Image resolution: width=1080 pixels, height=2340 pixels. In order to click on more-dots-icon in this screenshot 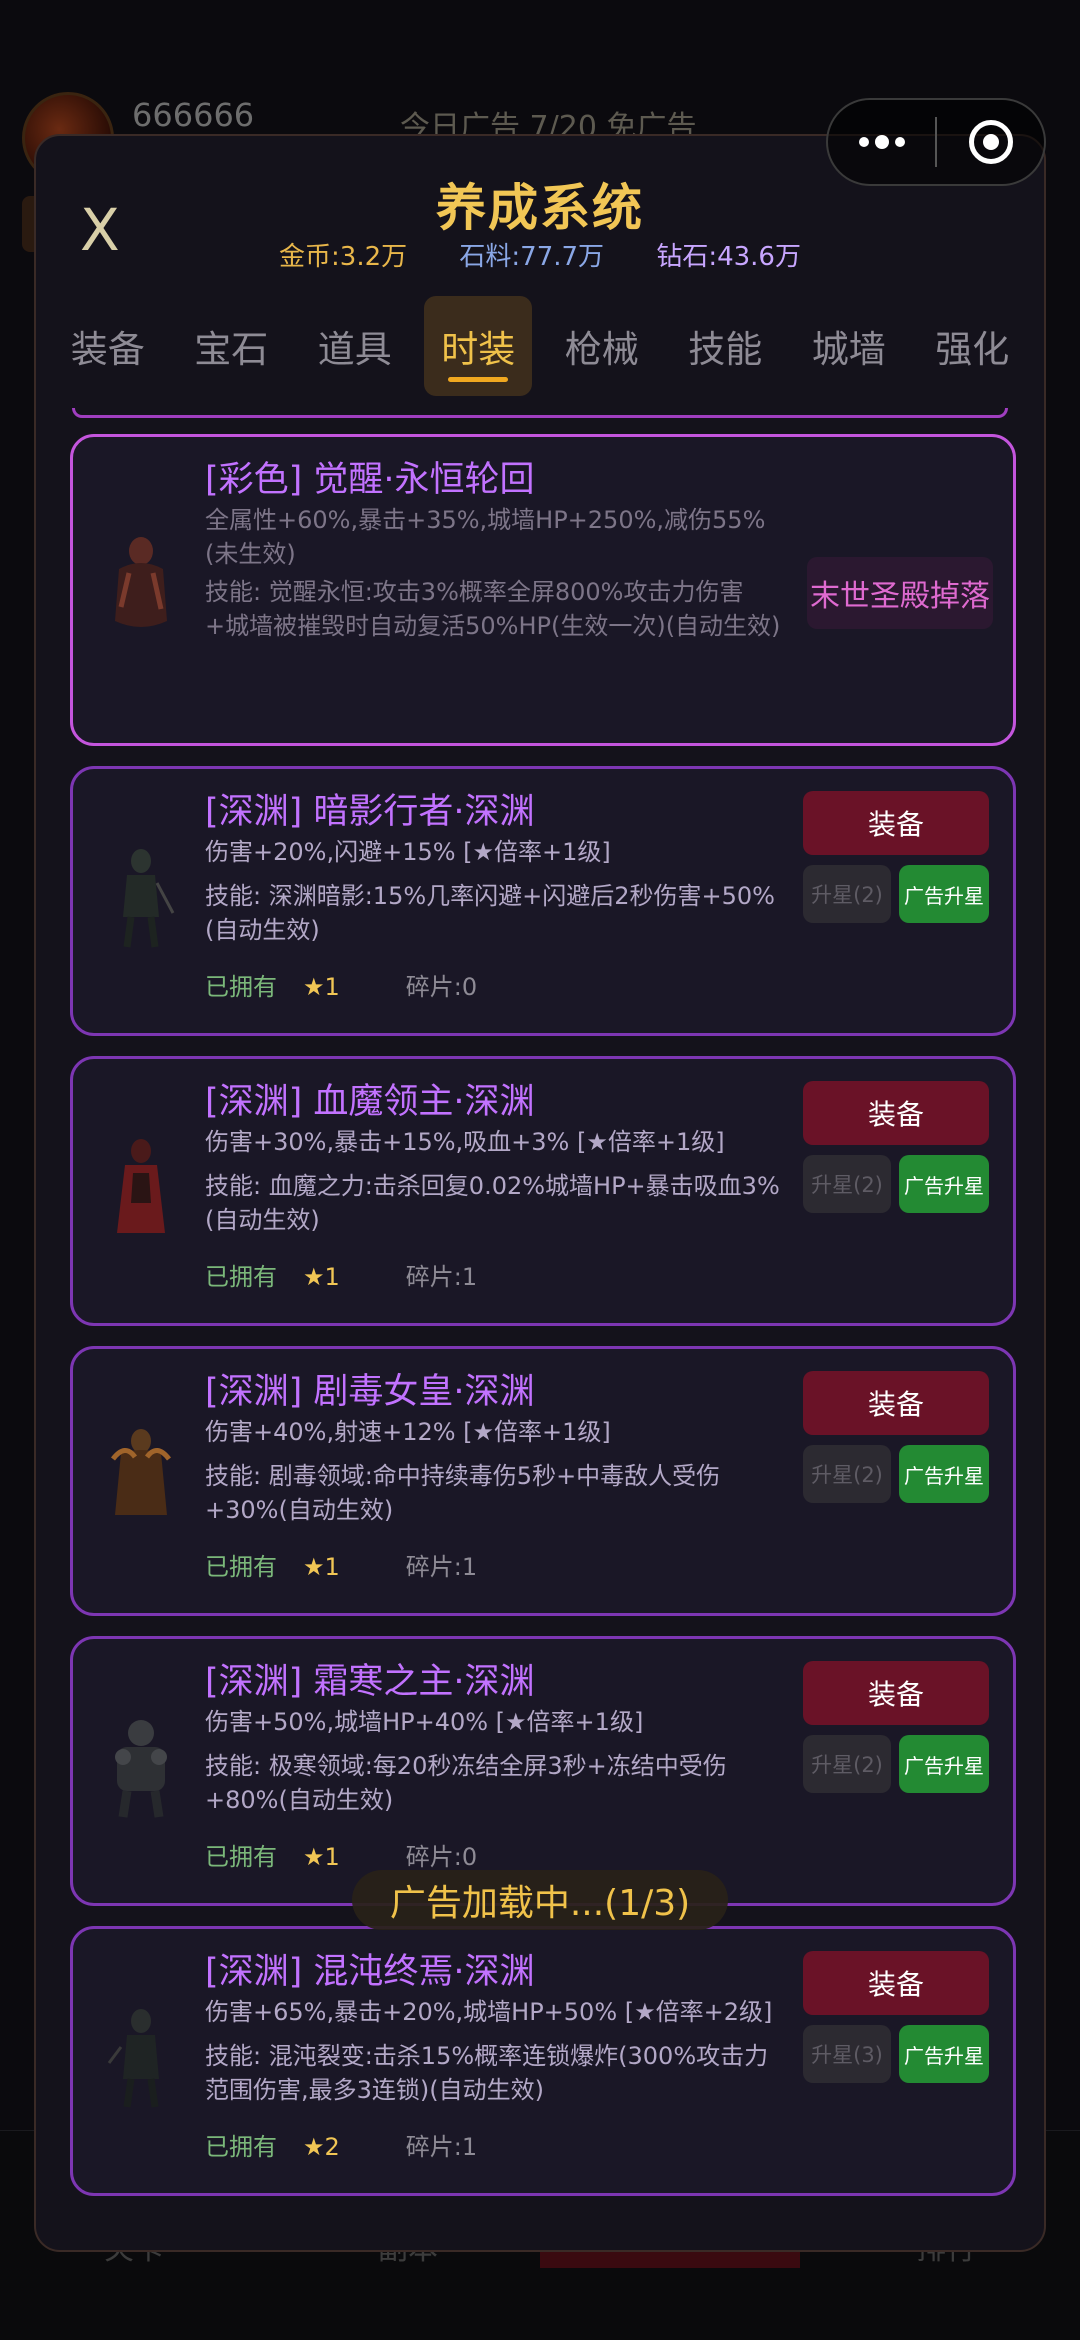, I will do `click(881, 142)`.